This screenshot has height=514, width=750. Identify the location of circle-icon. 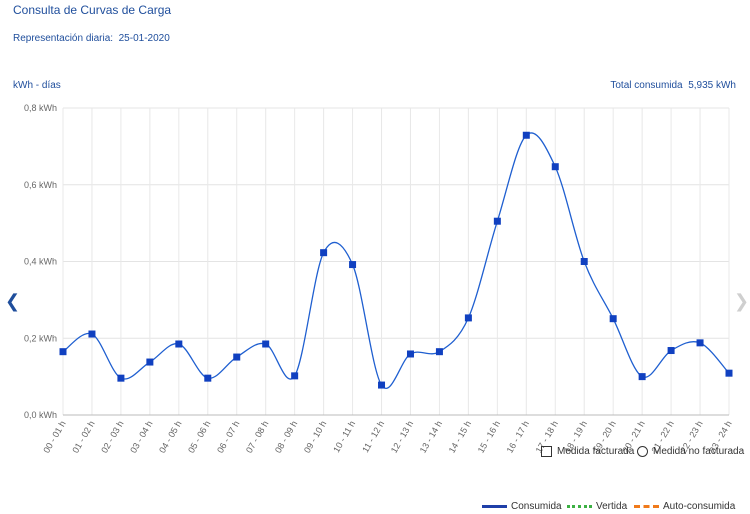
(642, 451).